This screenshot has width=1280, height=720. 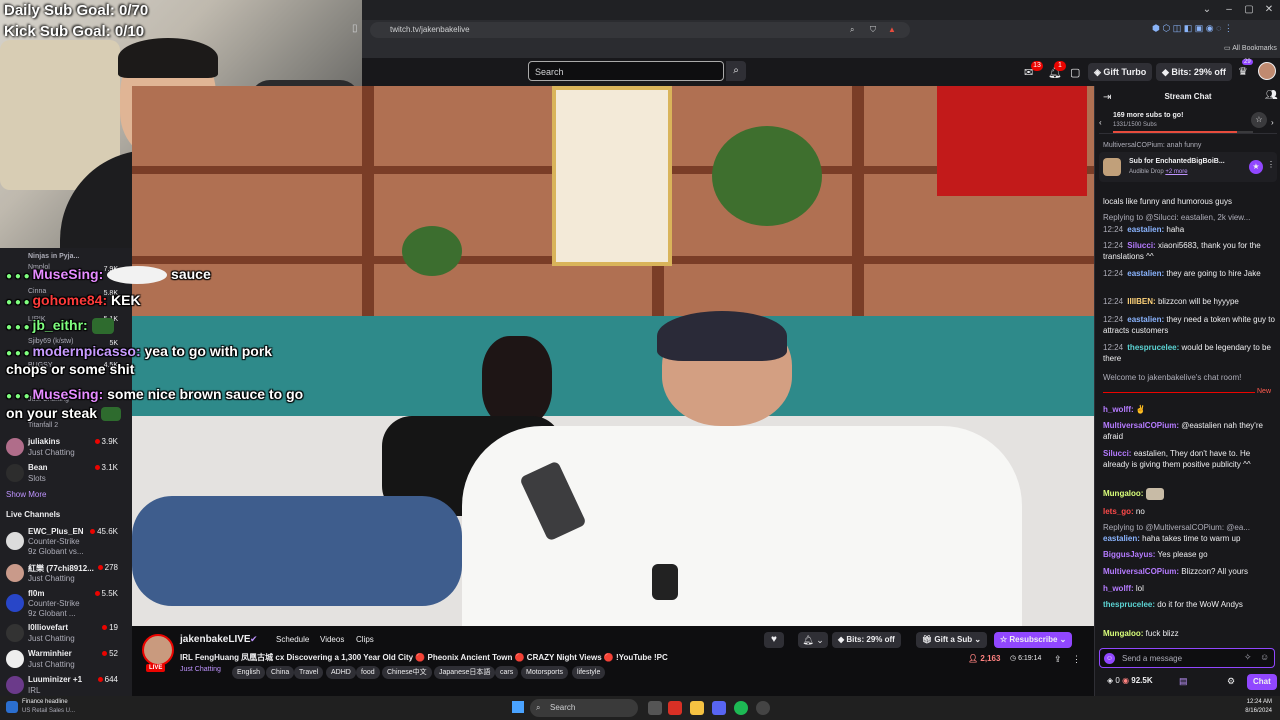 What do you see at coordinates (200, 669) in the screenshot?
I see `stream-category: Just Chatting` at bounding box center [200, 669].